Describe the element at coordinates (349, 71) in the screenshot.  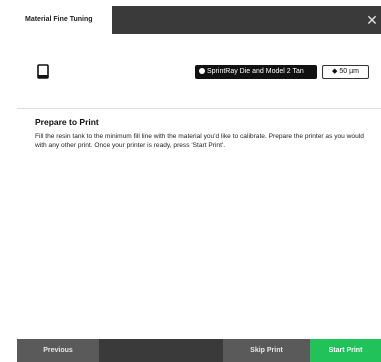
I see `layer-thickness-label: 50 µm` at that location.